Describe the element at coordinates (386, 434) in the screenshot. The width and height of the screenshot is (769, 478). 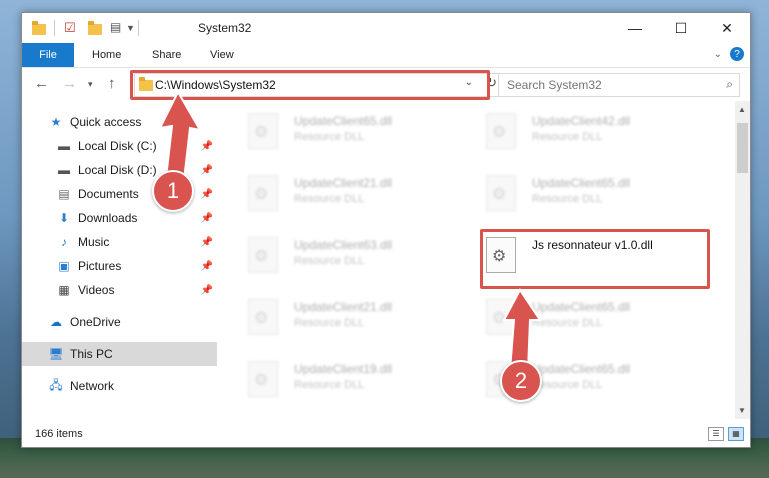
I see `status-bar: 166 items ☰ ▦` at that location.